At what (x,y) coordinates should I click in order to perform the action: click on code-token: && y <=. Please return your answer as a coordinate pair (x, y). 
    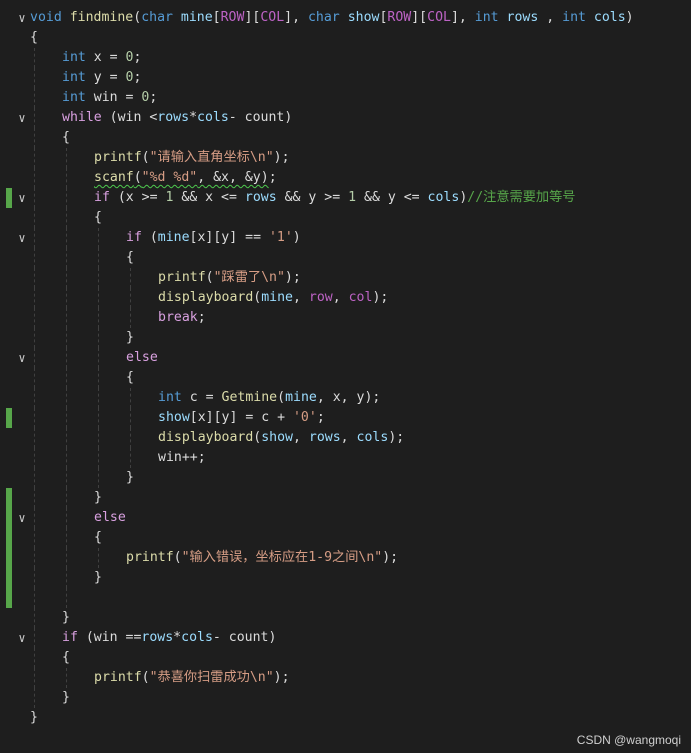
    Looking at the image, I should click on (392, 197).